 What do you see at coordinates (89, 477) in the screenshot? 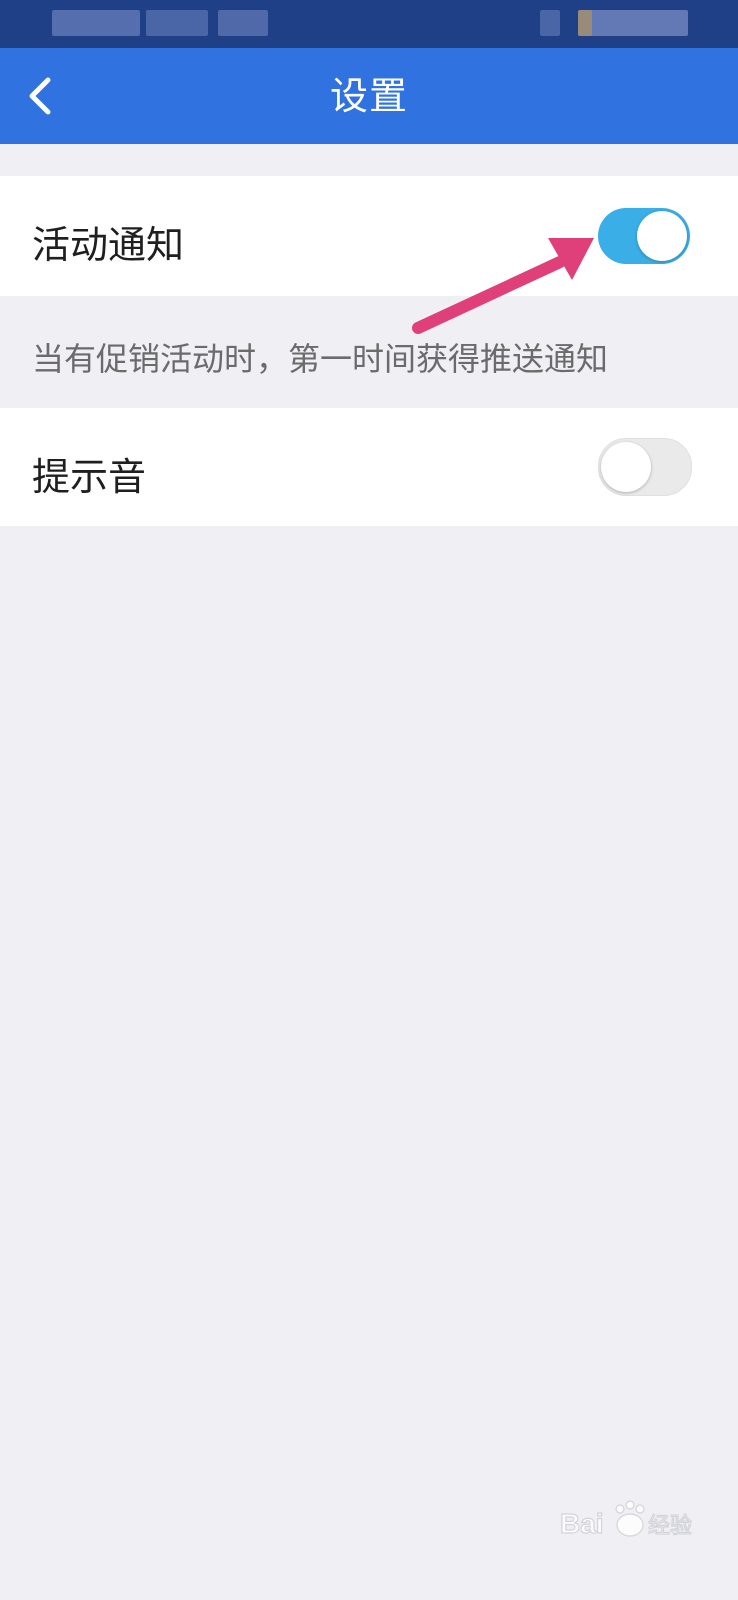
I see `notification-sound-label: 提示音` at bounding box center [89, 477].